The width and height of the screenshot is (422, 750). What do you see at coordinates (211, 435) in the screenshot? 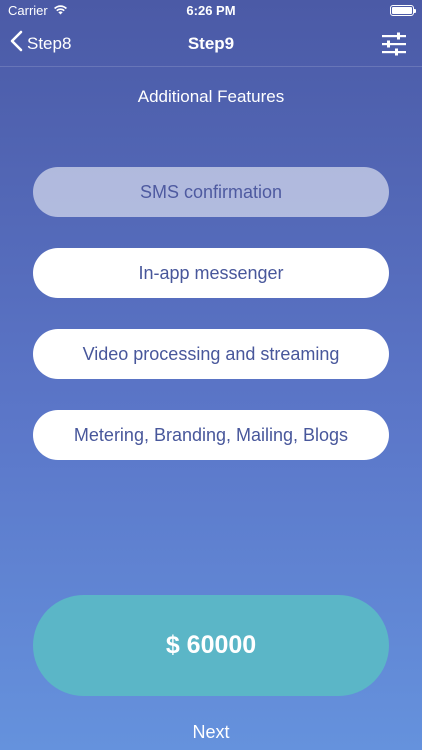
I see `feature-option: Metering, Branding, Mailing, Blogs` at bounding box center [211, 435].